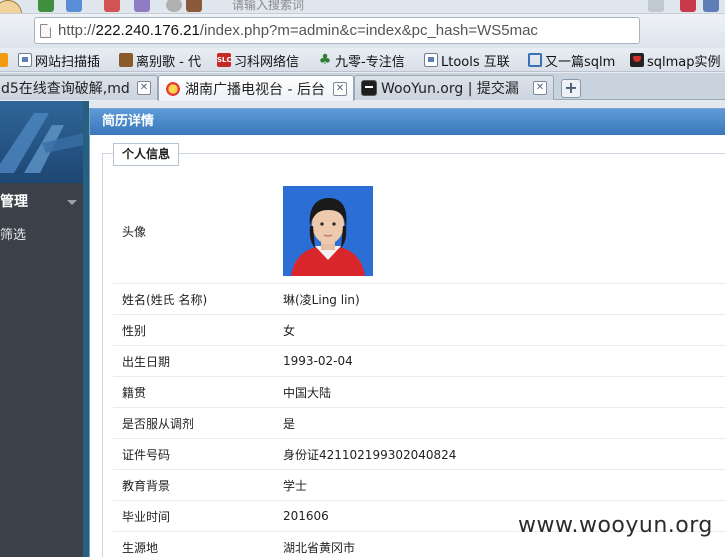  Describe the element at coordinates (174, 6) in the screenshot. I see `stop-icon` at that location.